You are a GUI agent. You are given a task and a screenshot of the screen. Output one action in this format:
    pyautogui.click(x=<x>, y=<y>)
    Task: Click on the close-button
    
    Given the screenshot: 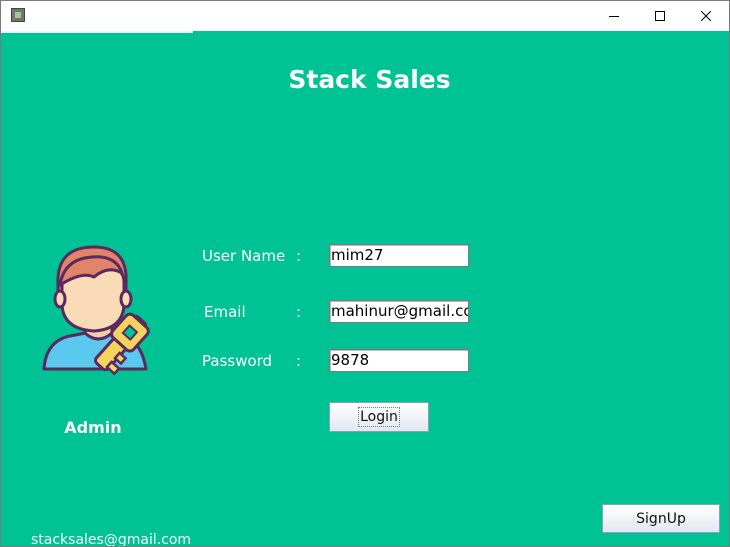 What is the action you would take?
    pyautogui.click(x=706, y=16)
    